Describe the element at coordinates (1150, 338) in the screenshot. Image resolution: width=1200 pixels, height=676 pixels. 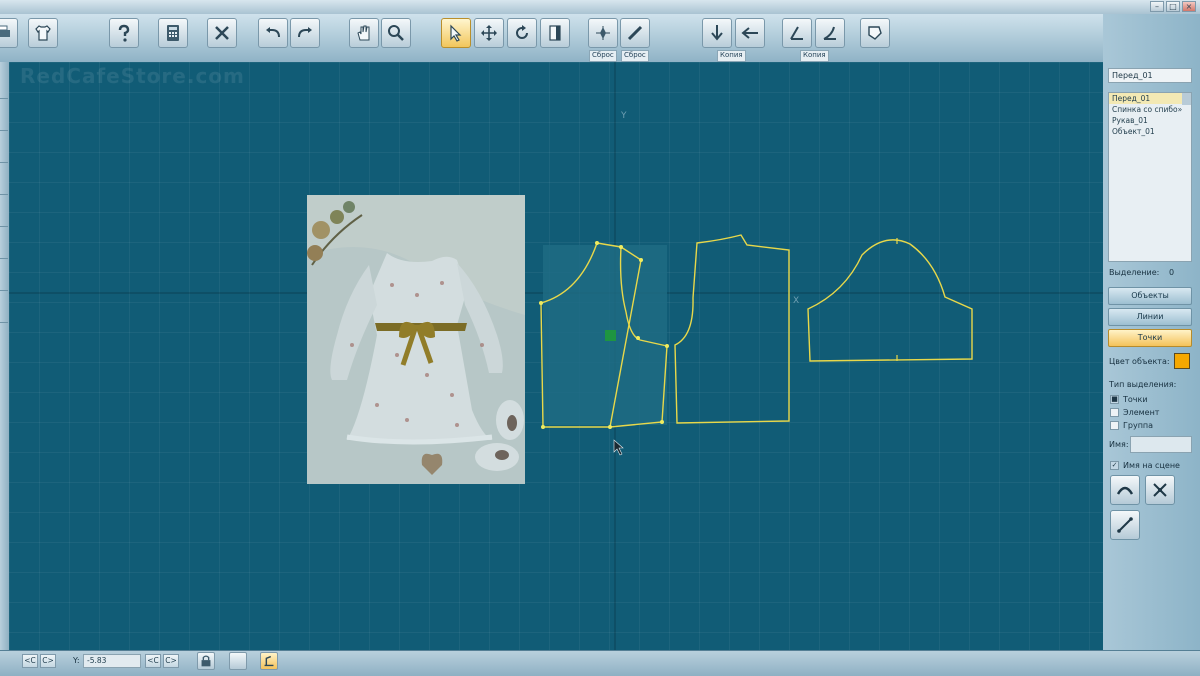
I see `points-button: Точки` at that location.